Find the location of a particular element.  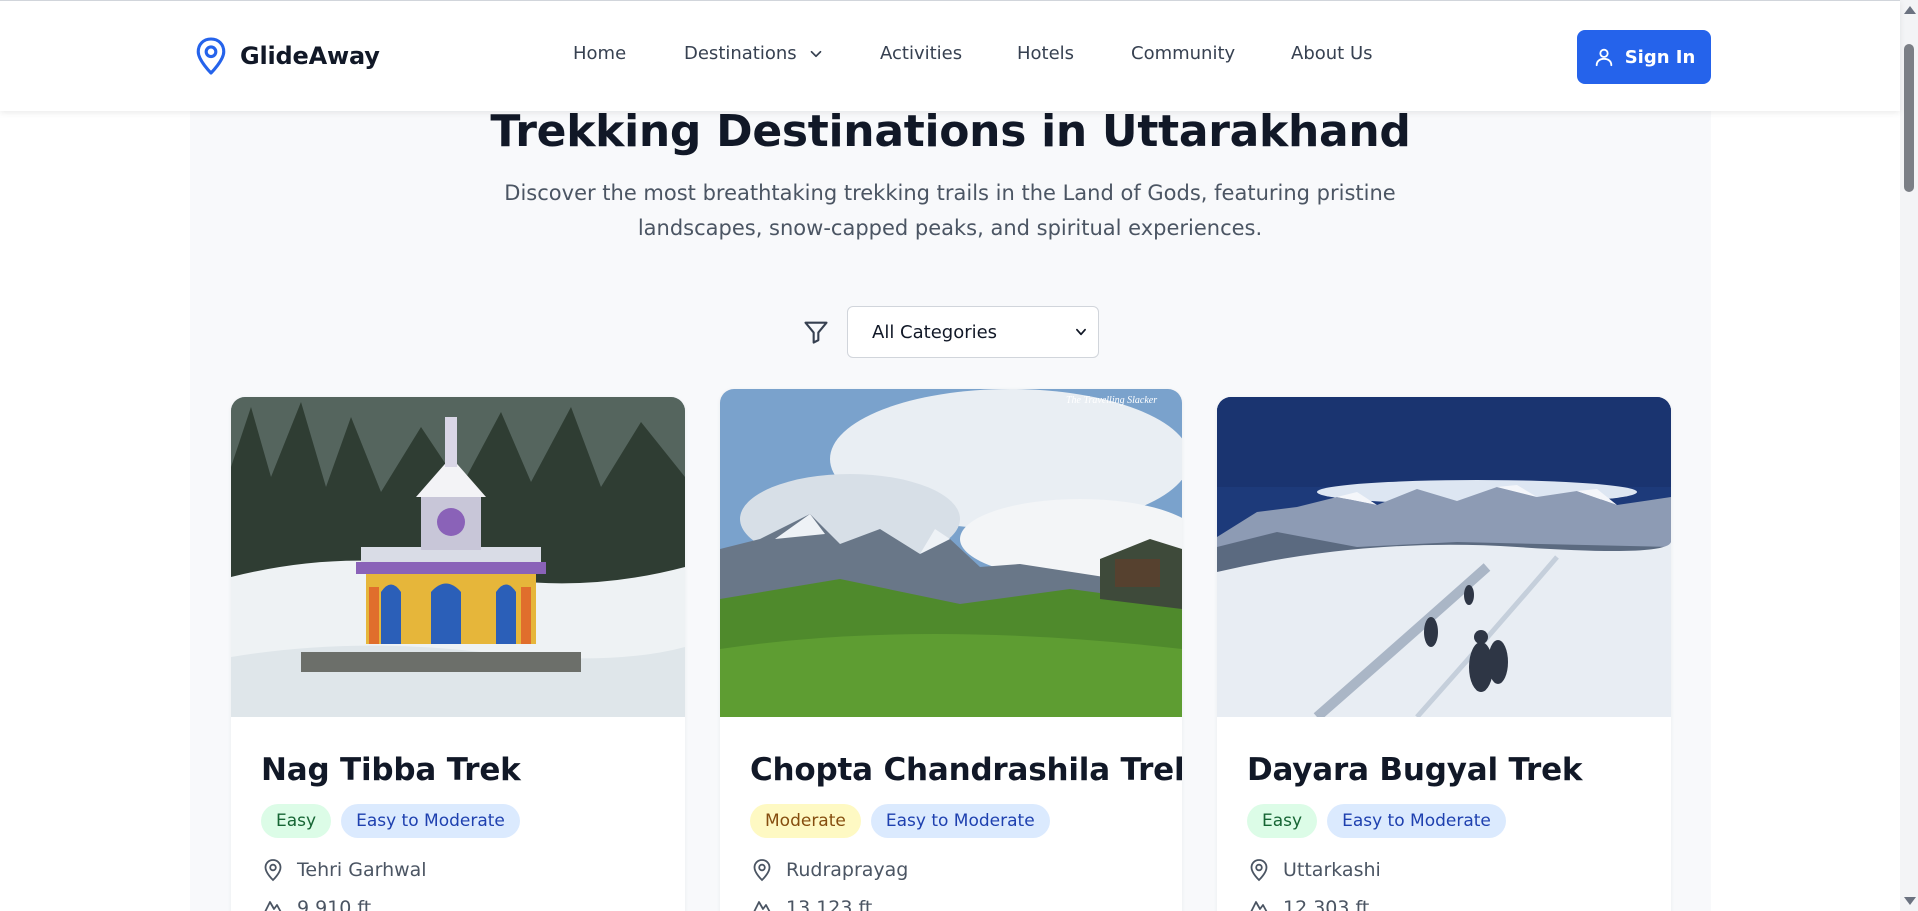

nav-about-us: About Us is located at coordinates (1332, 53).